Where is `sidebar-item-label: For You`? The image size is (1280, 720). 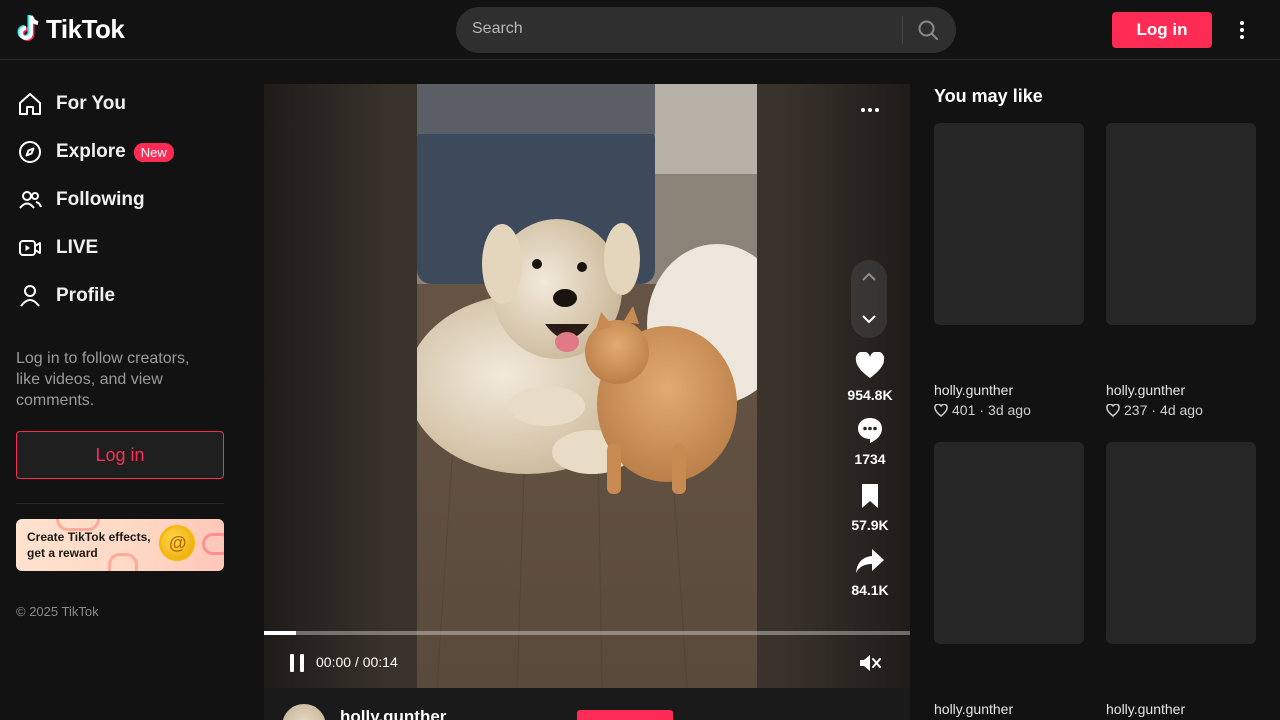
sidebar-item-label: For You is located at coordinates (91, 103).